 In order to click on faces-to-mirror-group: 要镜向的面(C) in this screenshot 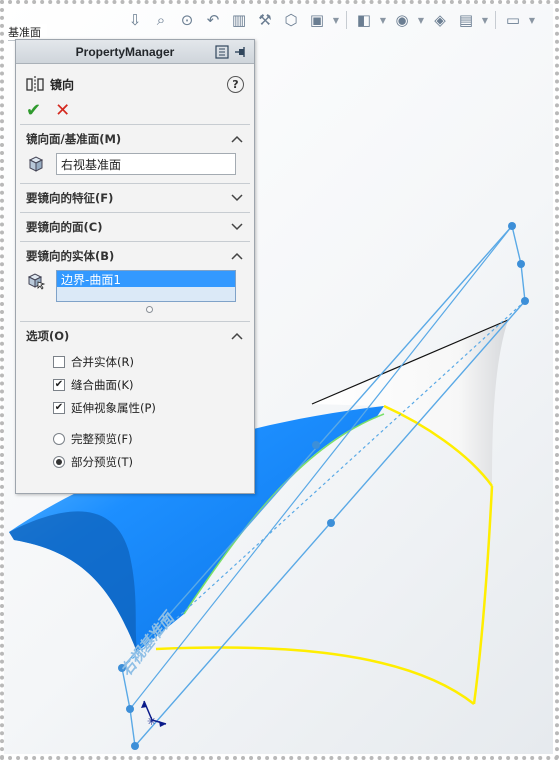, I will do `click(135, 226)`.